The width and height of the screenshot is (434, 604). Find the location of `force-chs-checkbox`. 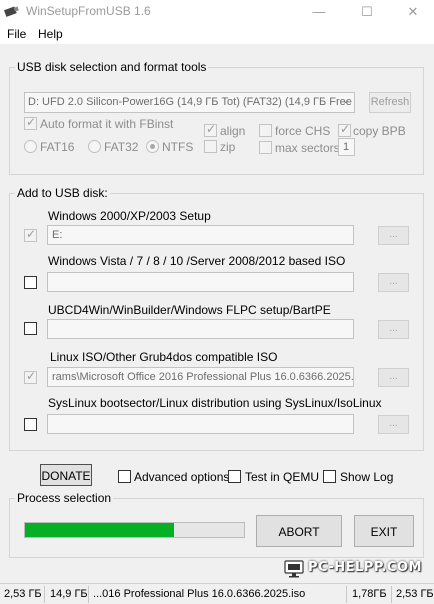

force-chs-checkbox is located at coordinates (265, 130).